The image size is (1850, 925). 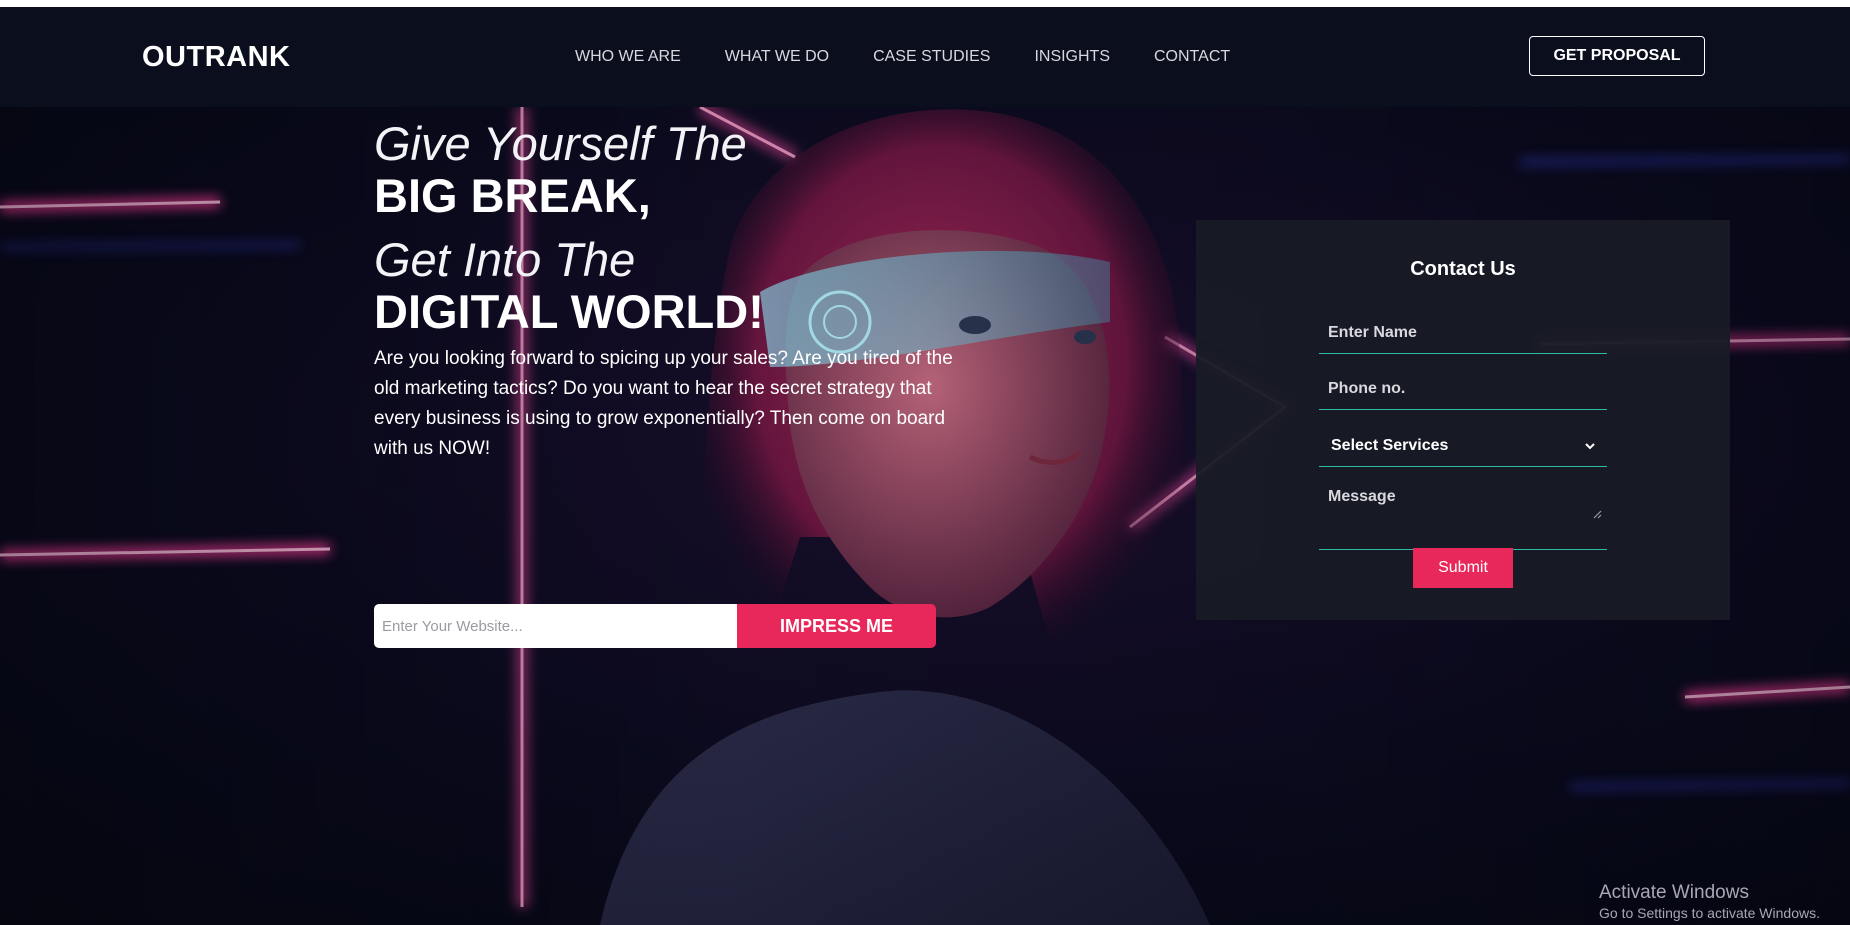 I want to click on impress-me-button: IMPRESS ME, so click(x=836, y=626).